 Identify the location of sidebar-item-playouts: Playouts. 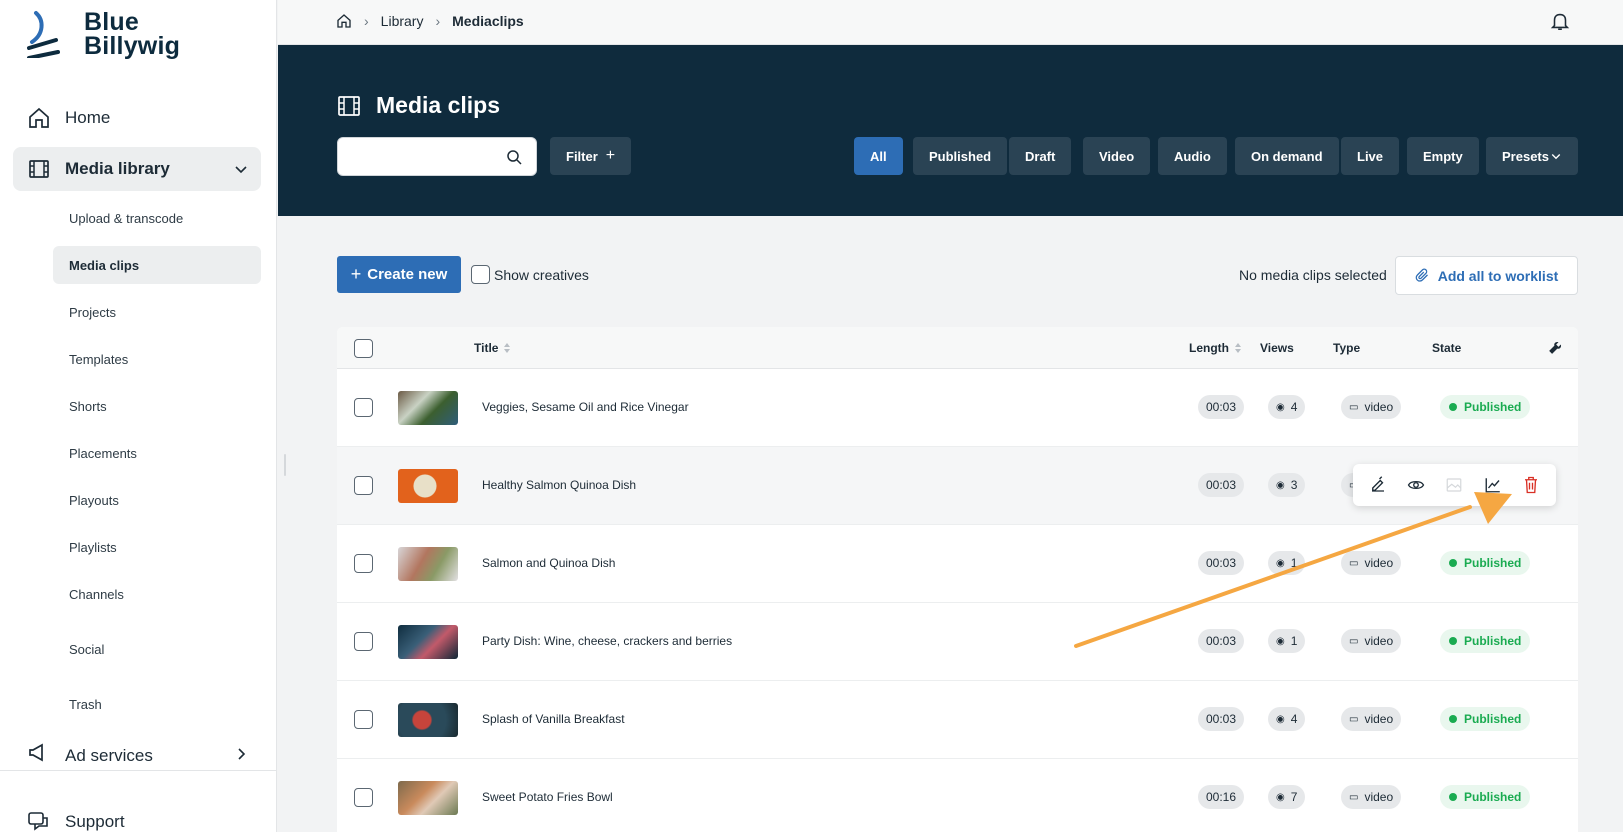
(157, 500).